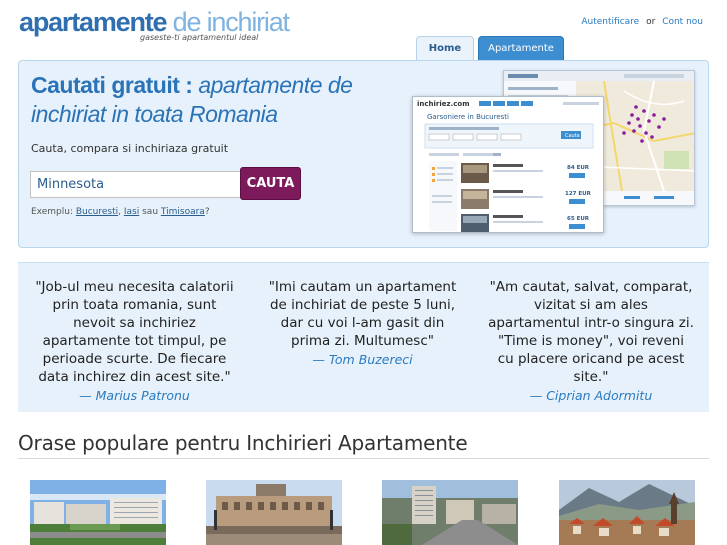  Describe the element at coordinates (199, 37) in the screenshot. I see `site-tagline: gaseste-ti apartamentul ideal` at that location.